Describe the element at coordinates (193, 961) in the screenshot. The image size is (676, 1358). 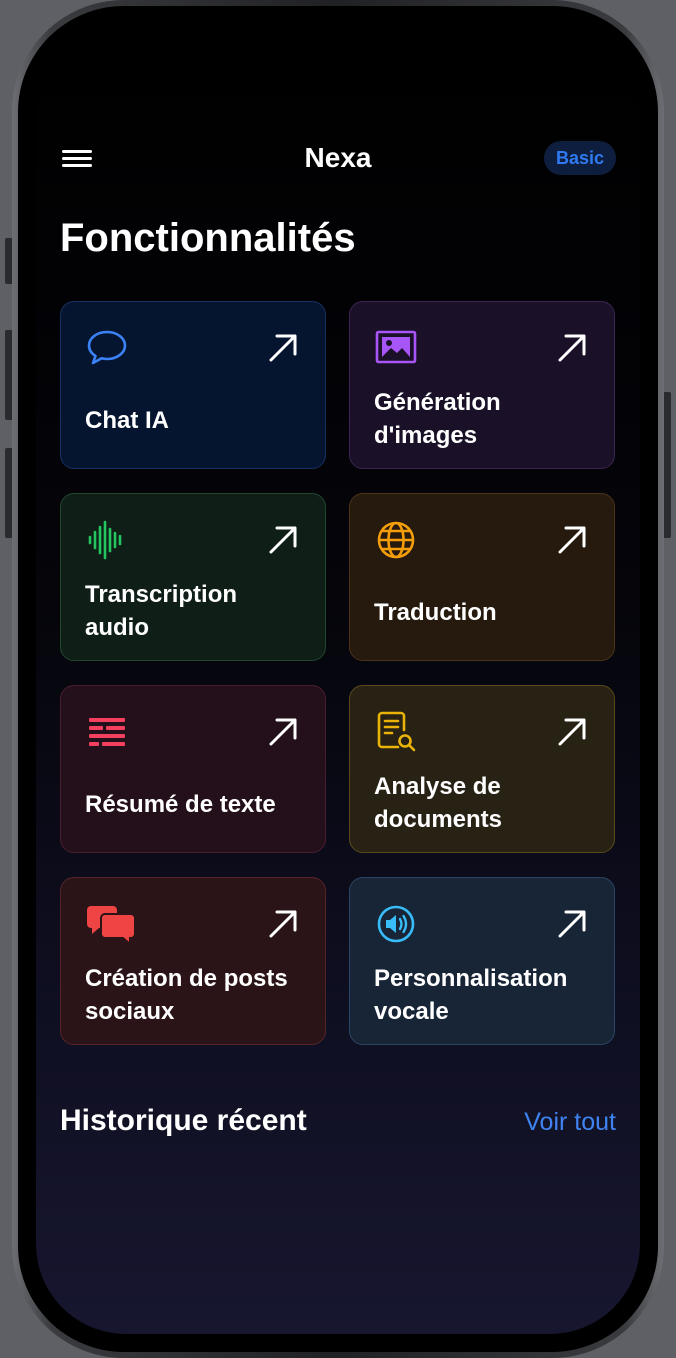
I see `feature-card-social-posts: Création de posts sociaux` at that location.